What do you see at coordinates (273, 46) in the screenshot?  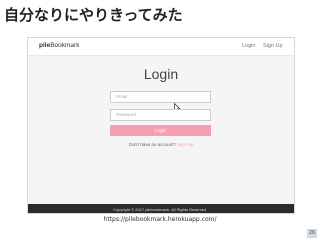 I see `nav-signup-link: Sign Up` at bounding box center [273, 46].